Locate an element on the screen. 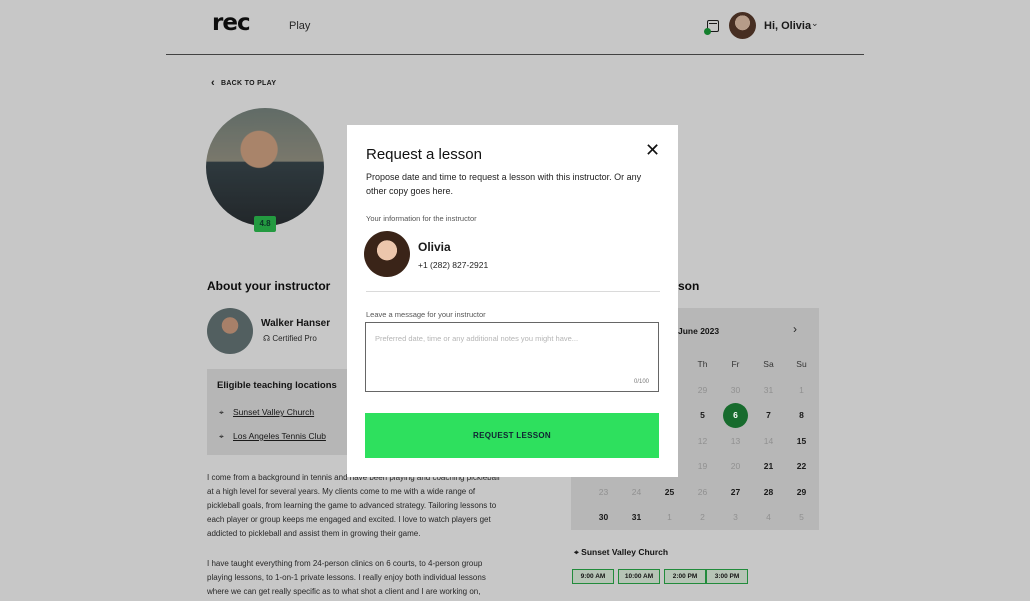 The width and height of the screenshot is (1030, 601). message-label: Leave a message for your instructor is located at coordinates (426, 314).